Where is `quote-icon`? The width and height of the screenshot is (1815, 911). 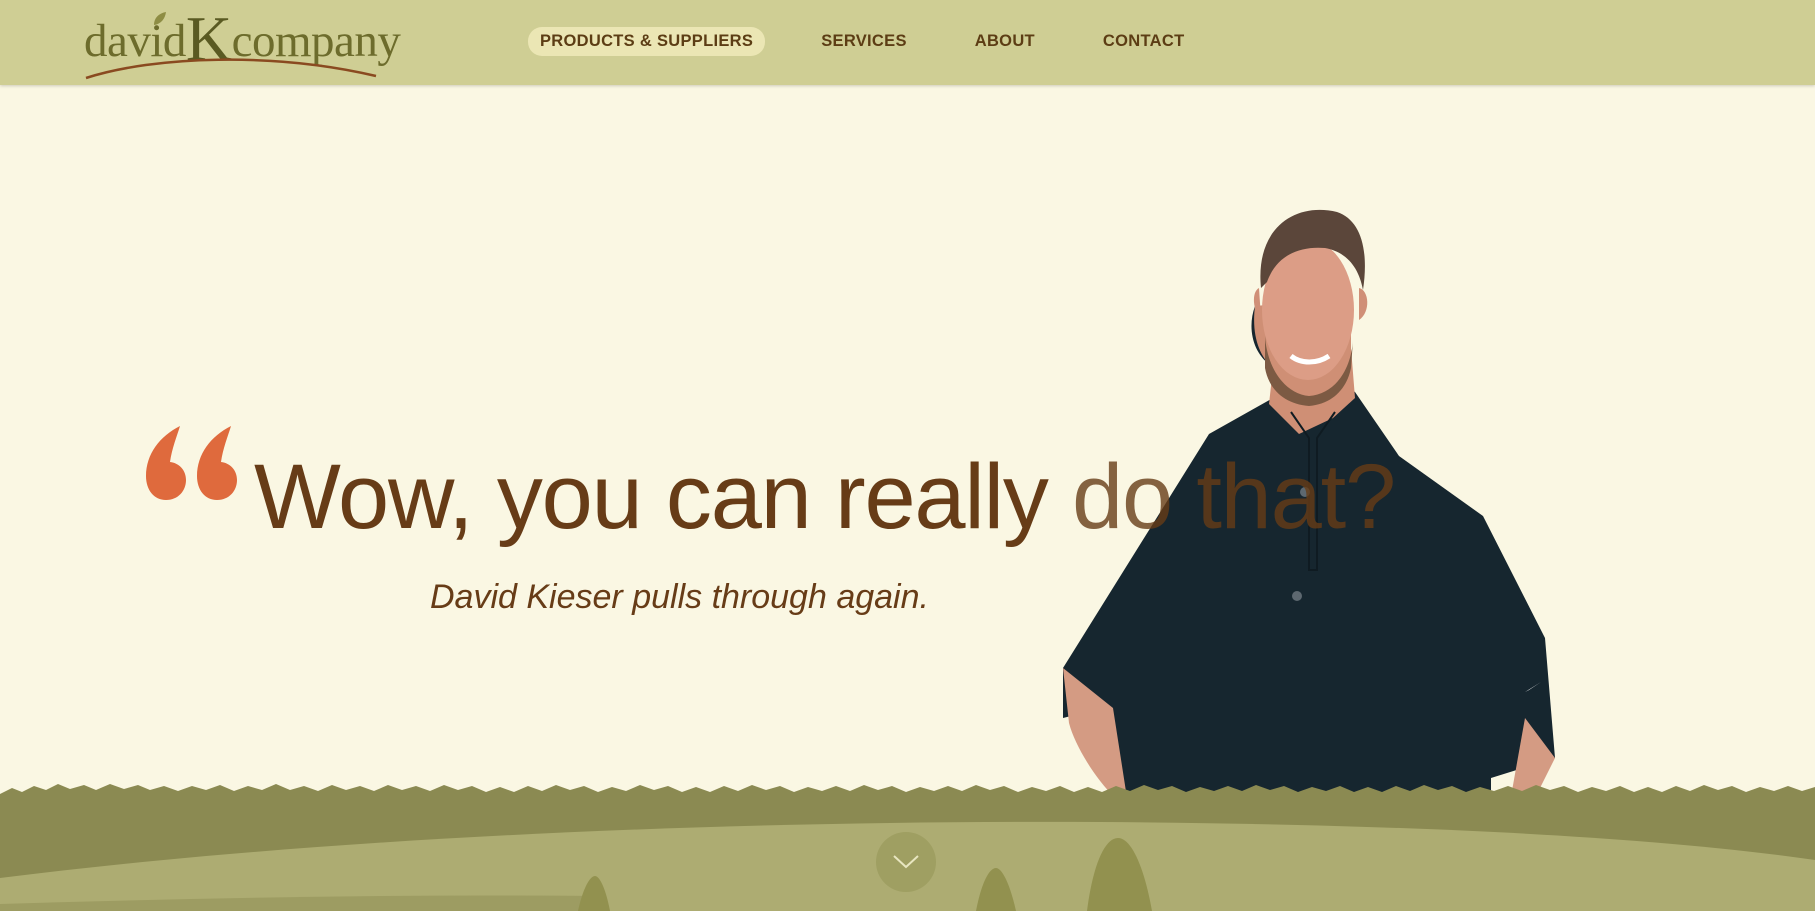
quote-icon is located at coordinates (191, 463).